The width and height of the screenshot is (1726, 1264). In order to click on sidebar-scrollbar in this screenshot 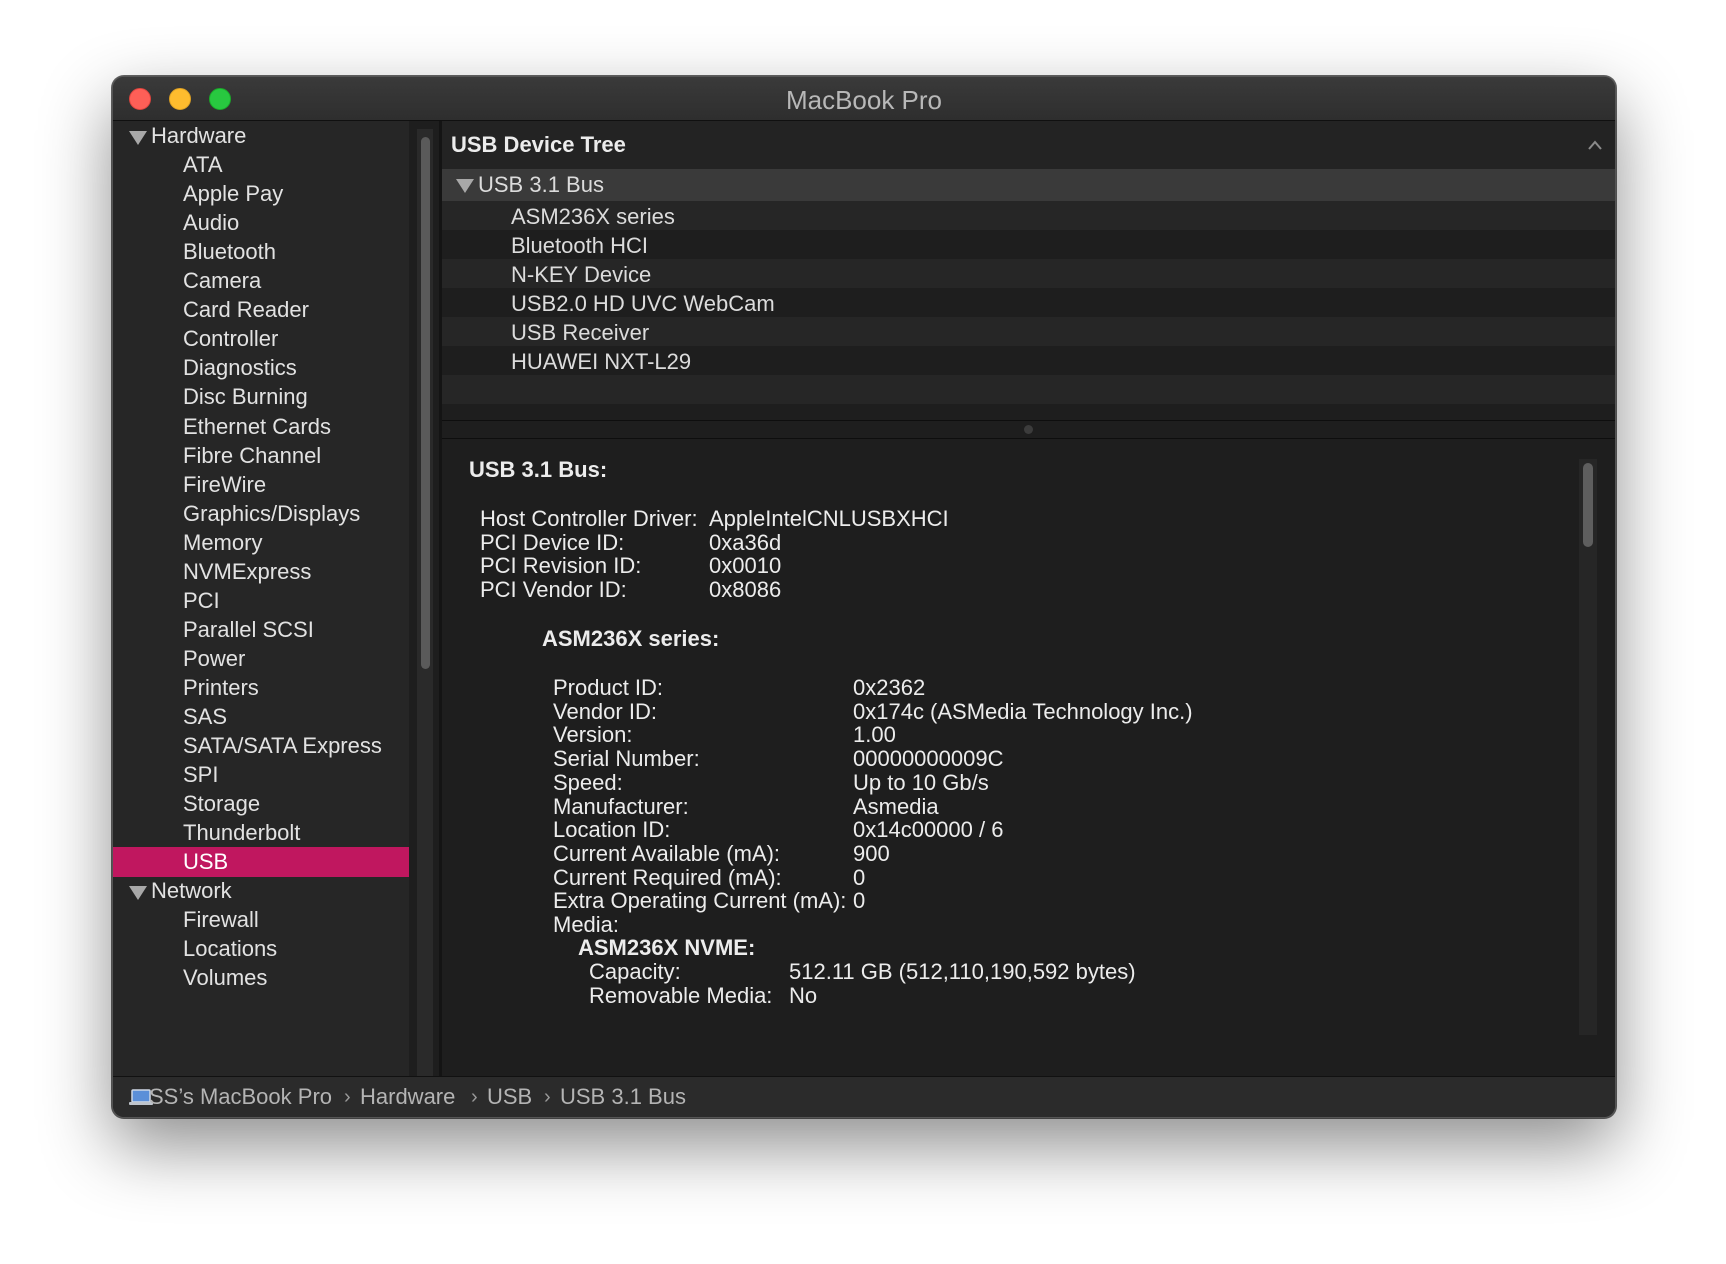, I will do `click(425, 603)`.